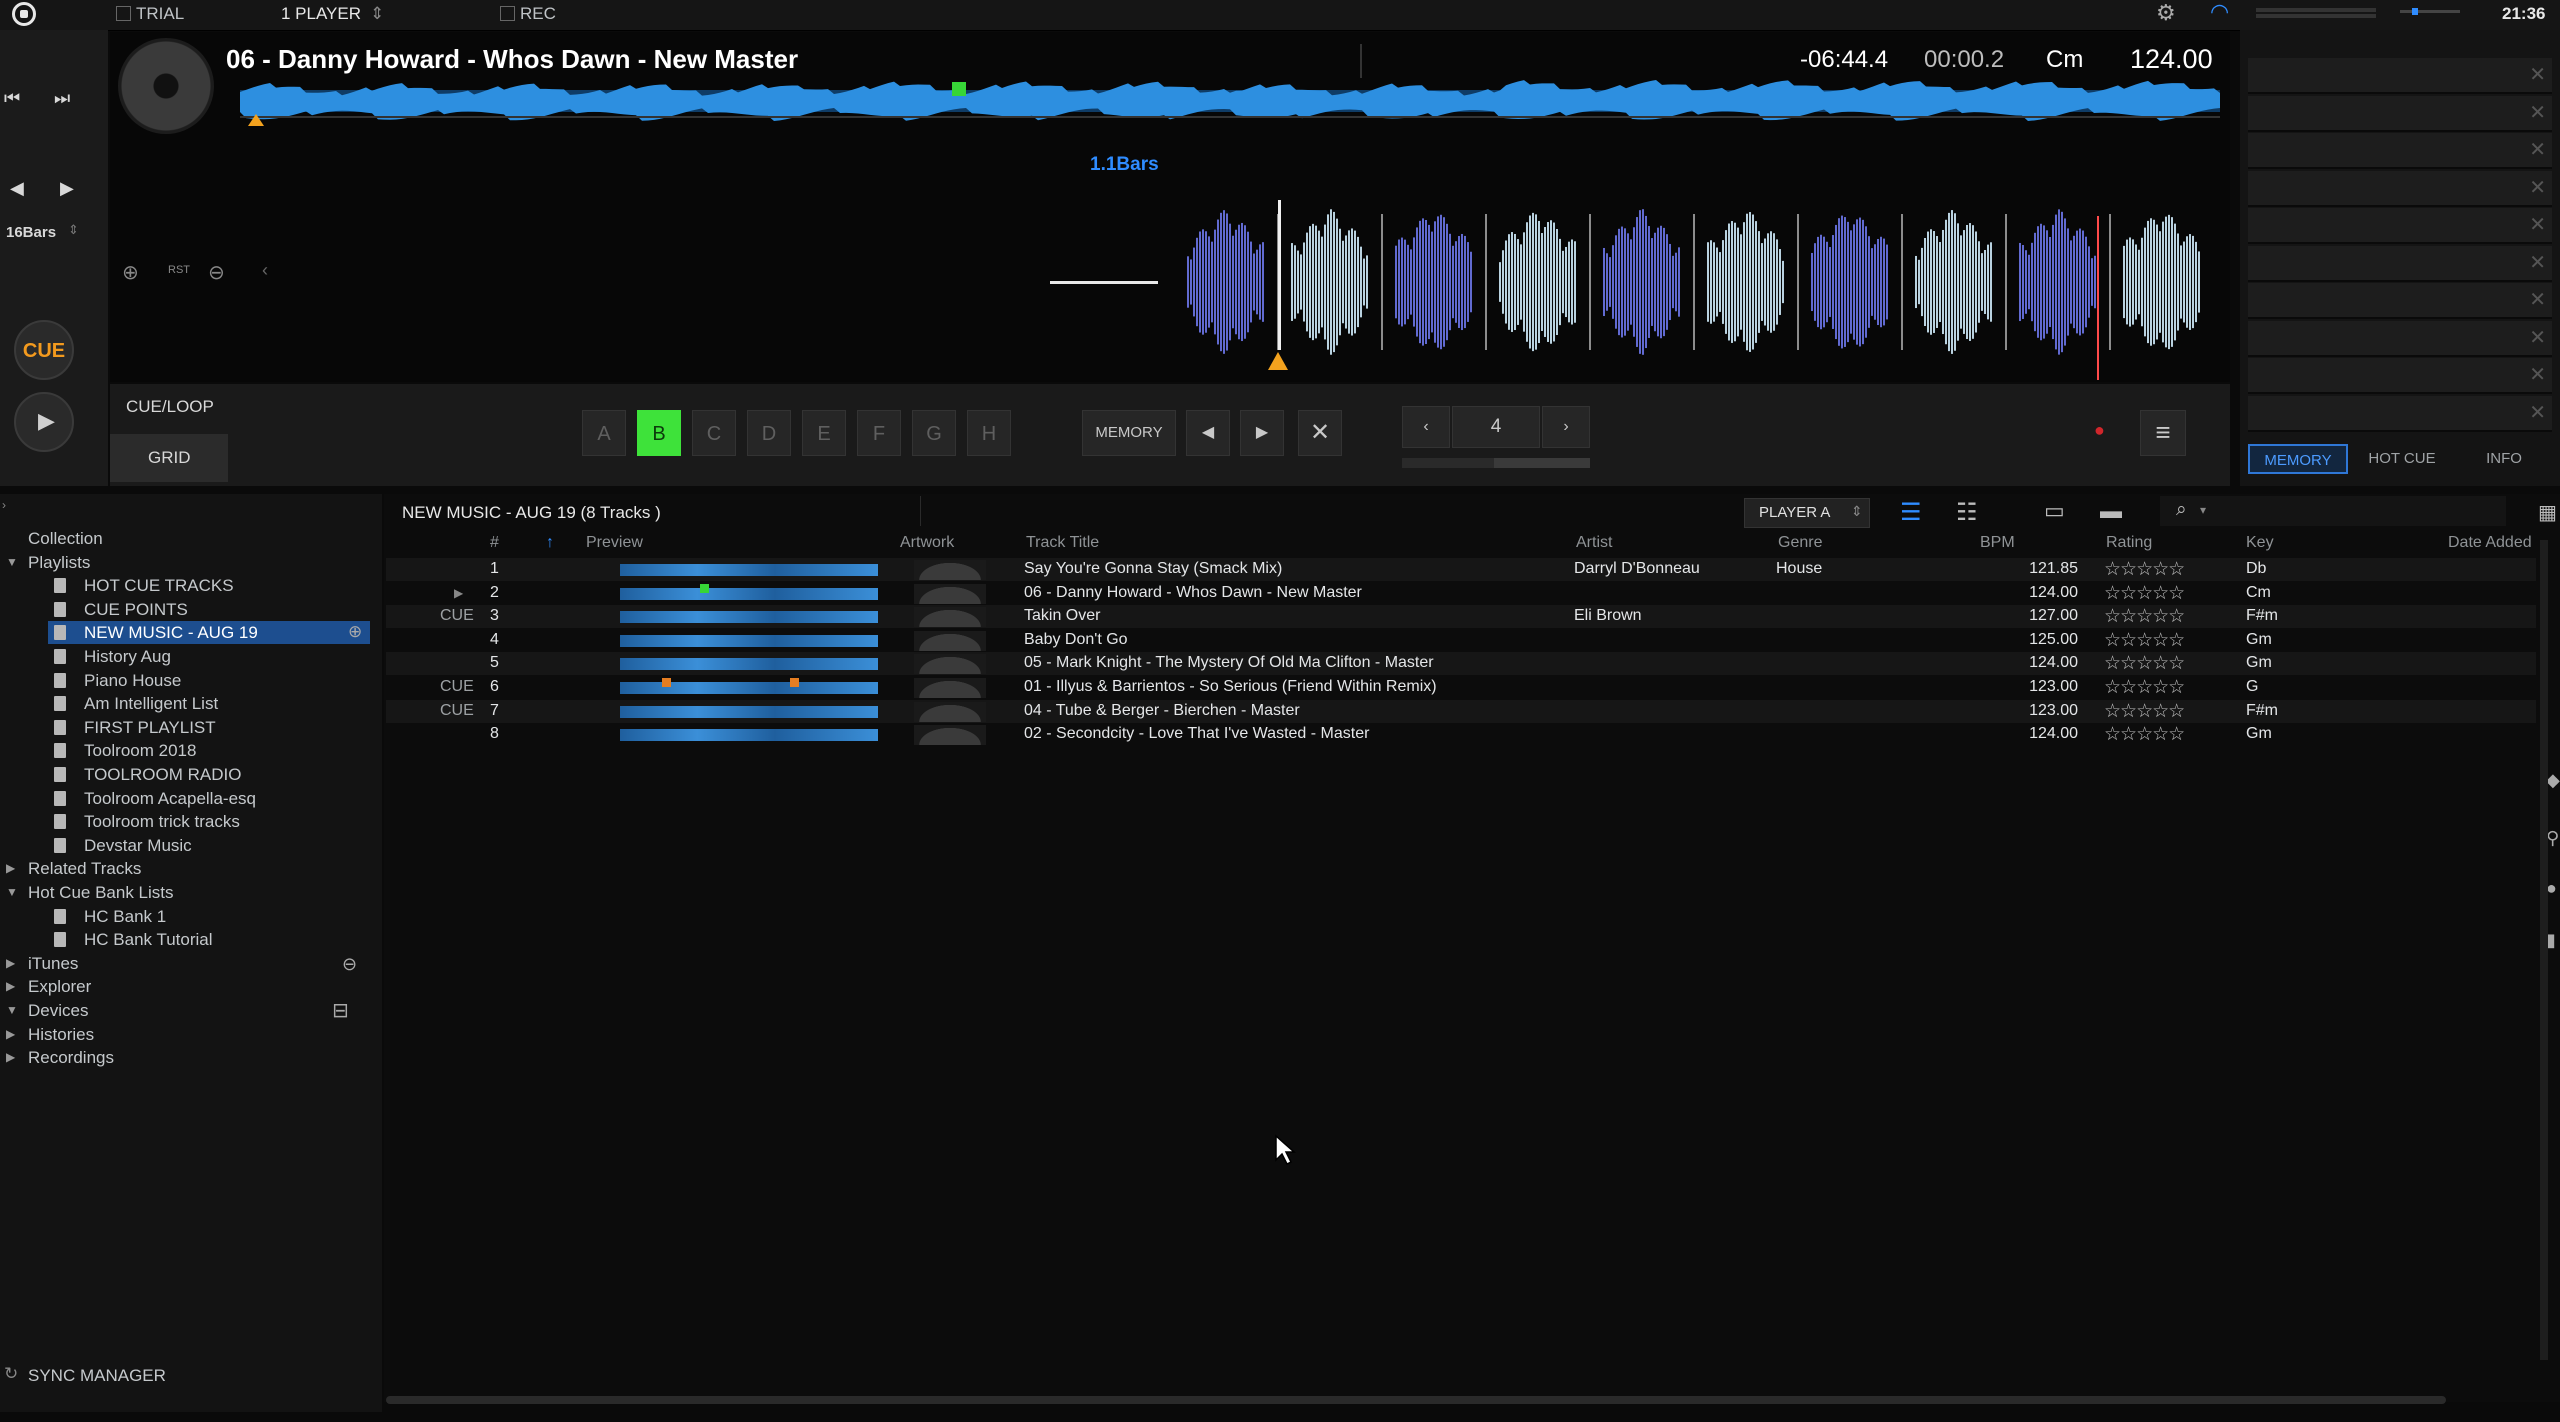 This screenshot has width=2560, height=1422. Describe the element at coordinates (4, 505) in the screenshot. I see `tree-expand-icon: ›` at that location.